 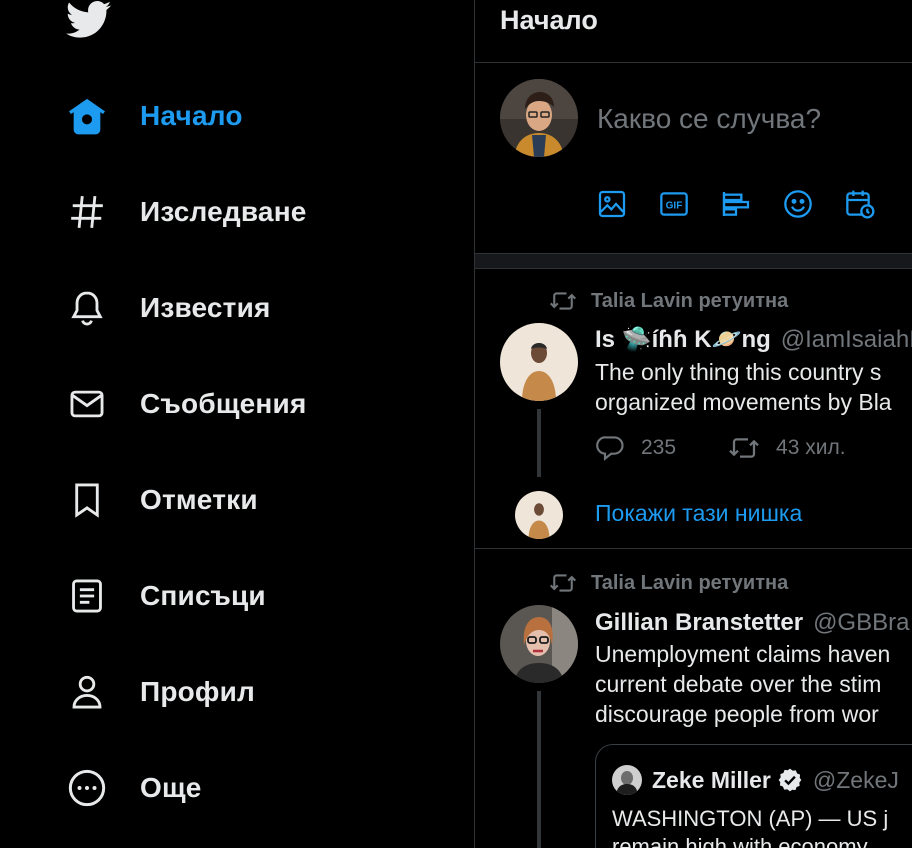 I want to click on show-thread-link: Покажи тази нишка, so click(x=698, y=513).